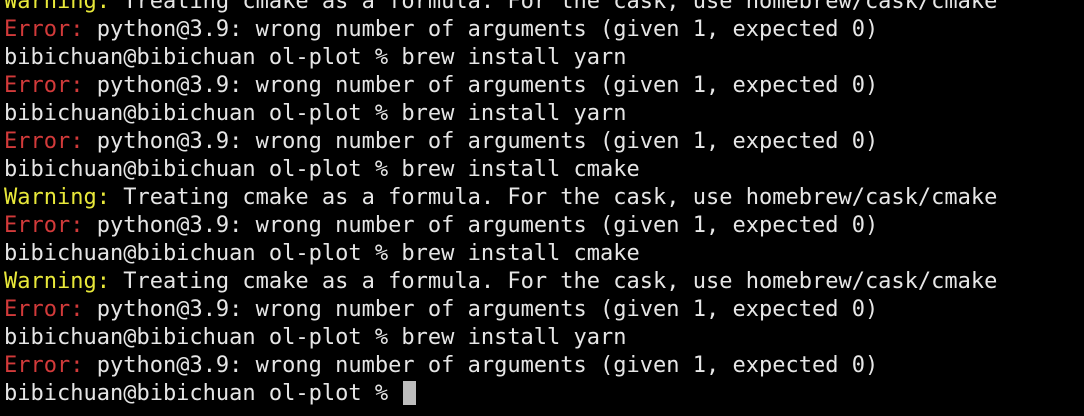 Image resolution: width=1084 pixels, height=416 pixels. Describe the element at coordinates (410, 393) in the screenshot. I see `text-cursor` at that location.